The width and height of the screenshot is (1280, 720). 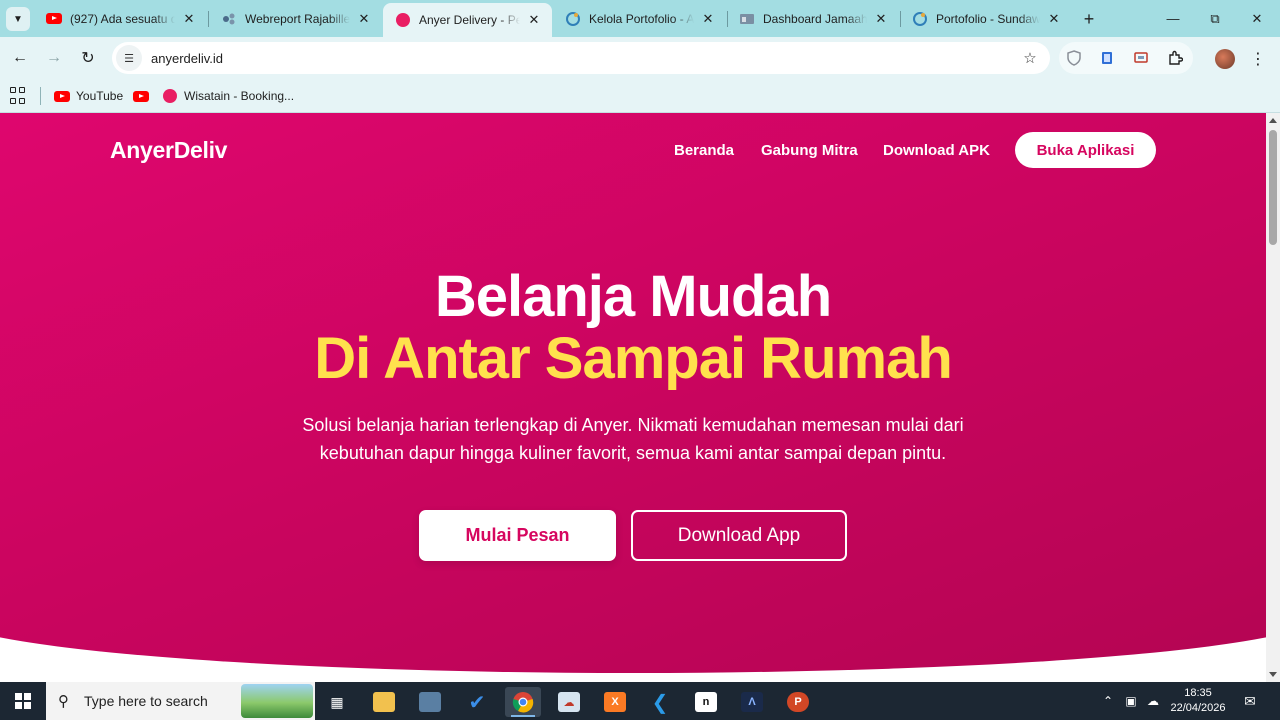 I want to click on taskbar-search: ⚲ Type here to search, so click(x=180, y=701).